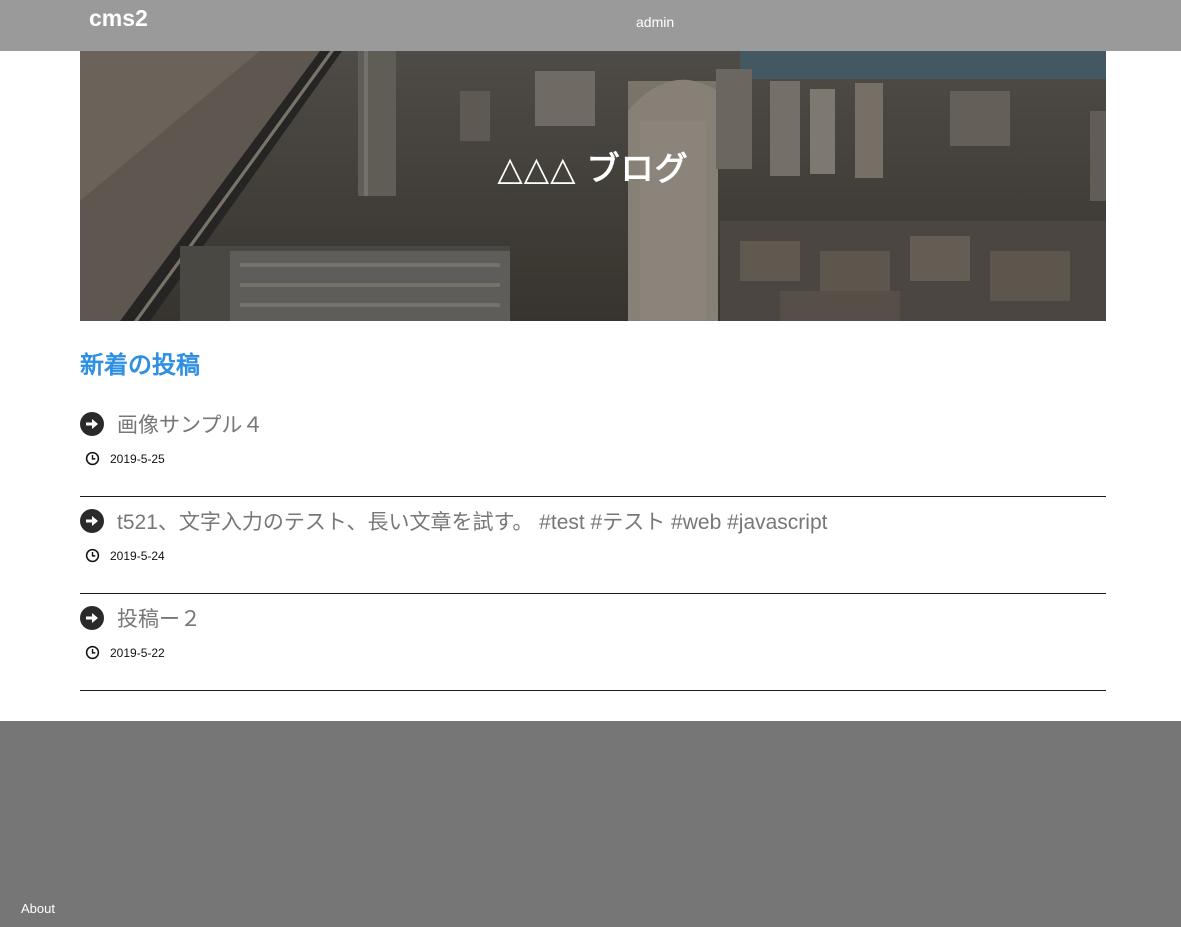 Image resolution: width=1181 pixels, height=927 pixels. I want to click on about-link: About, so click(38, 908).